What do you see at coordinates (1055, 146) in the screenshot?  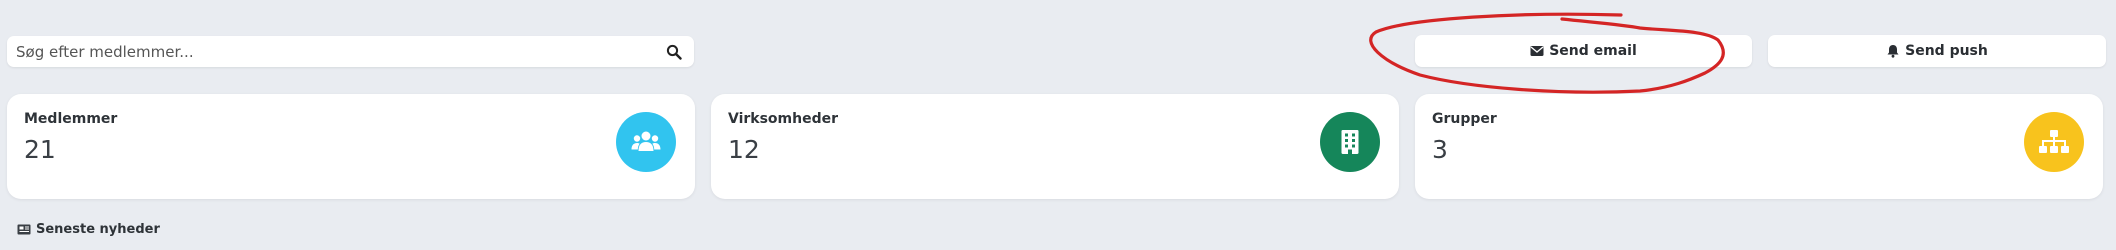 I see `companies-card: Virksomheder 12` at bounding box center [1055, 146].